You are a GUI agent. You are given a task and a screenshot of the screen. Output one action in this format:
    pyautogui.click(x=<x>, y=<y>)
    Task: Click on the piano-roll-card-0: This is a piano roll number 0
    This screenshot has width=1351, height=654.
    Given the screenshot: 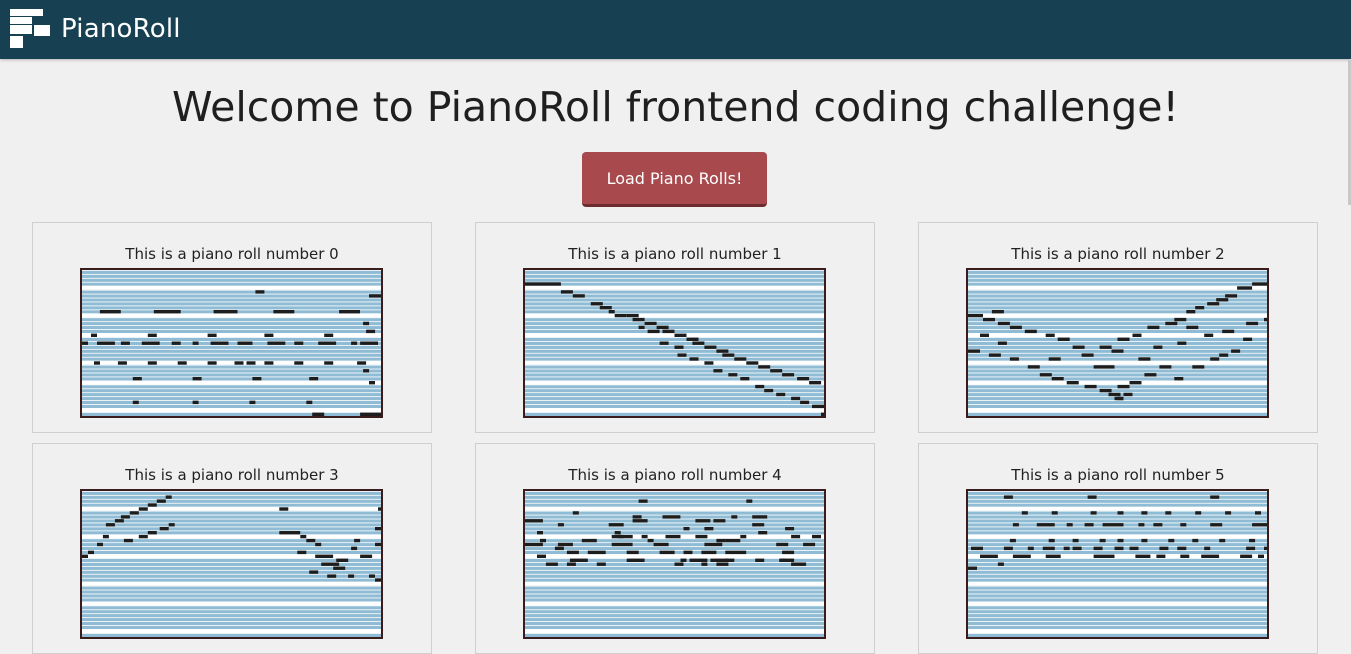 What is the action you would take?
    pyautogui.click(x=232, y=327)
    